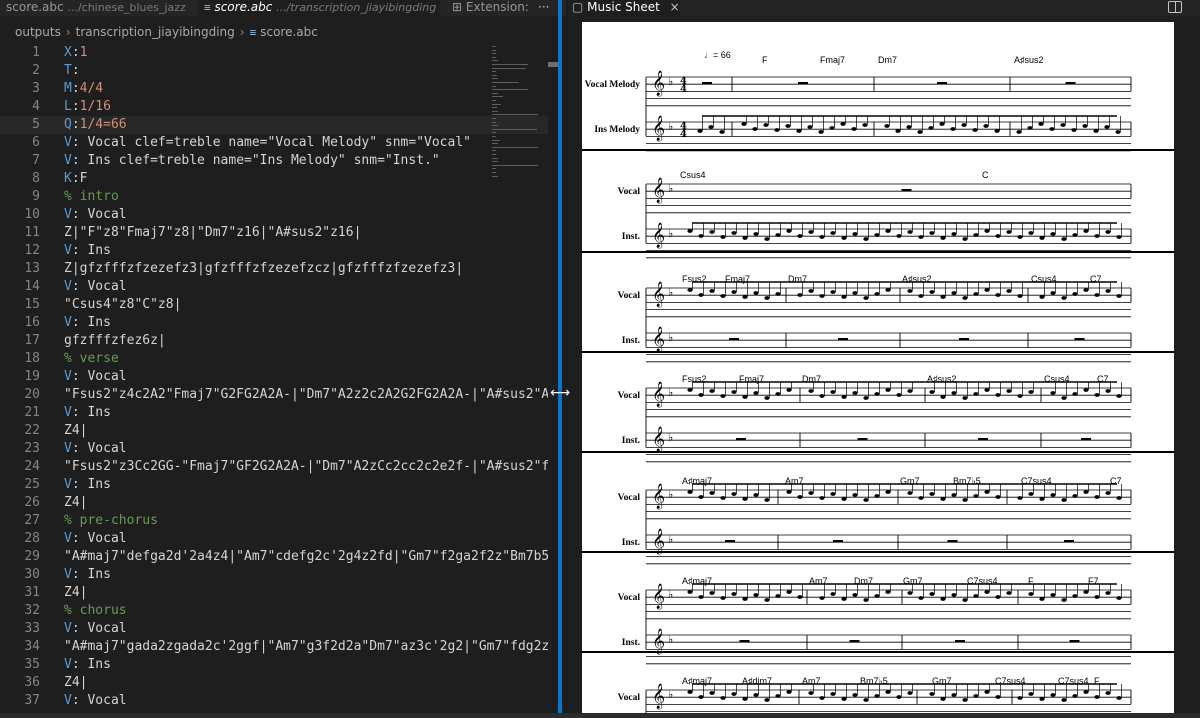  I want to click on line-number: 11, so click(32, 232).